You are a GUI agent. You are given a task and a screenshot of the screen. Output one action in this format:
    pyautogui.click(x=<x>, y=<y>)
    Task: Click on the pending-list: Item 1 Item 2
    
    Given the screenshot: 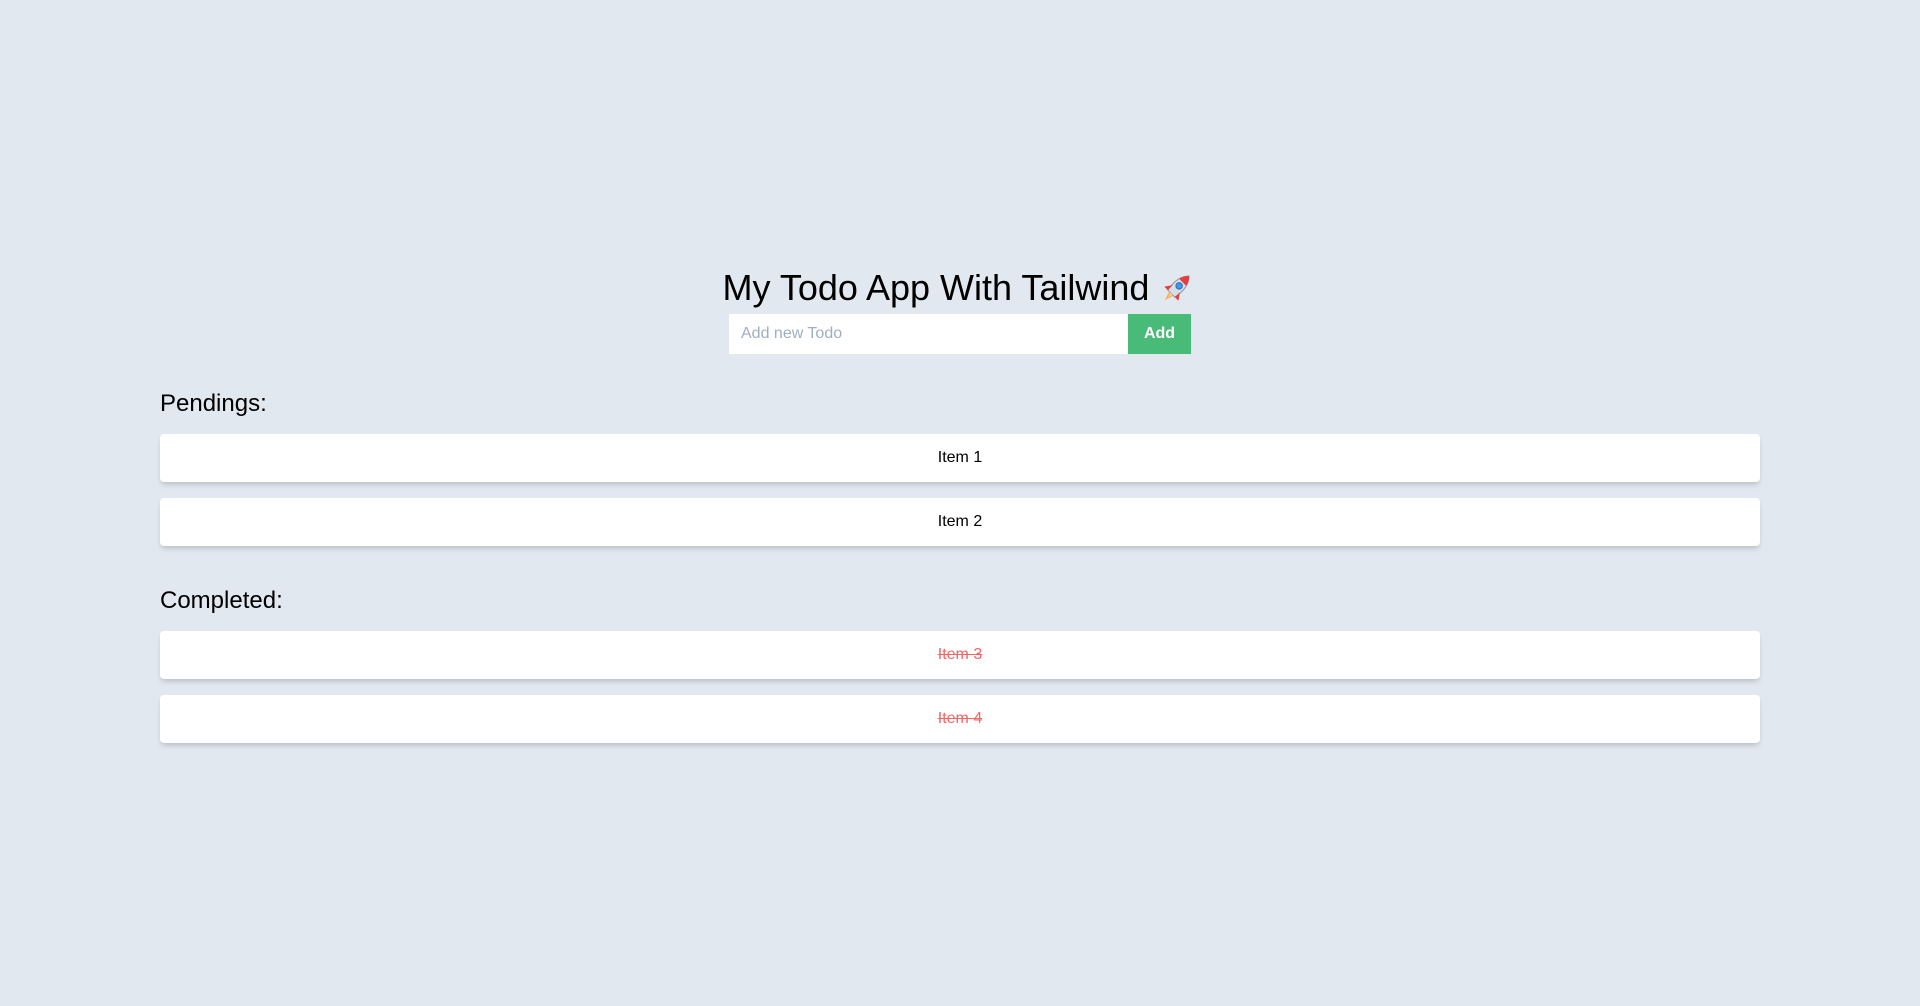 What is the action you would take?
    pyautogui.click(x=960, y=490)
    